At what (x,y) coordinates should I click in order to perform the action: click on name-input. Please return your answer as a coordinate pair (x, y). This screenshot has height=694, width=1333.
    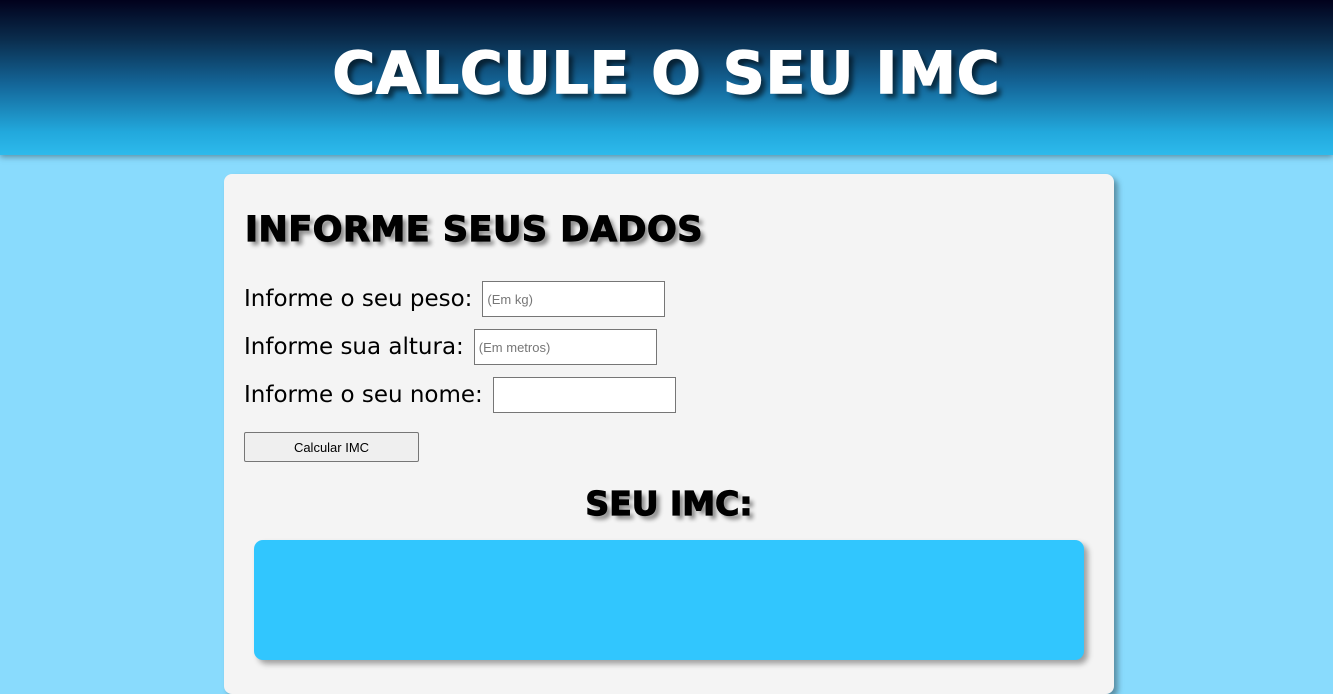
    Looking at the image, I should click on (584, 395).